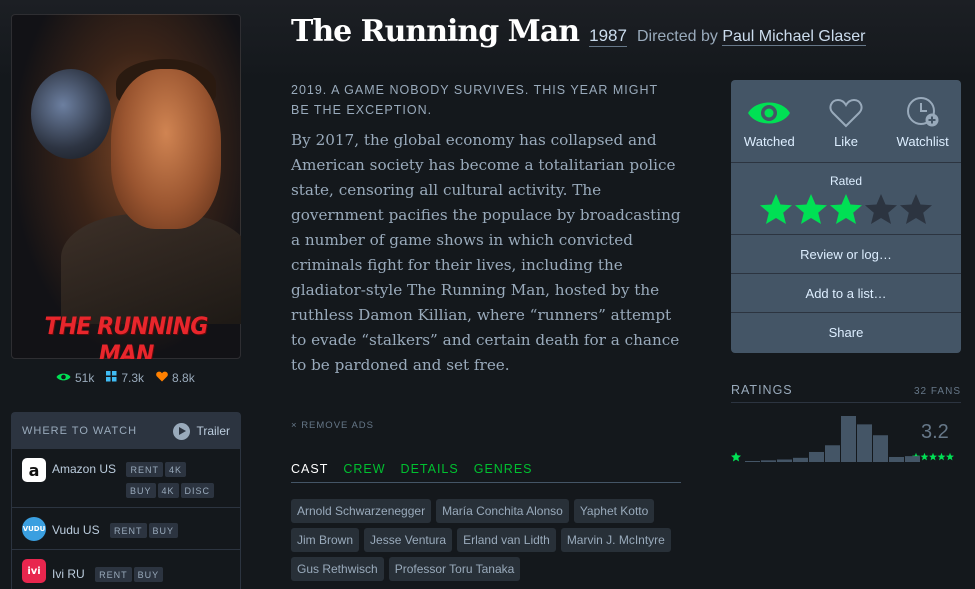 This screenshot has width=975, height=589. What do you see at coordinates (922, 141) in the screenshot?
I see `watchlist-label: Watchlist` at bounding box center [922, 141].